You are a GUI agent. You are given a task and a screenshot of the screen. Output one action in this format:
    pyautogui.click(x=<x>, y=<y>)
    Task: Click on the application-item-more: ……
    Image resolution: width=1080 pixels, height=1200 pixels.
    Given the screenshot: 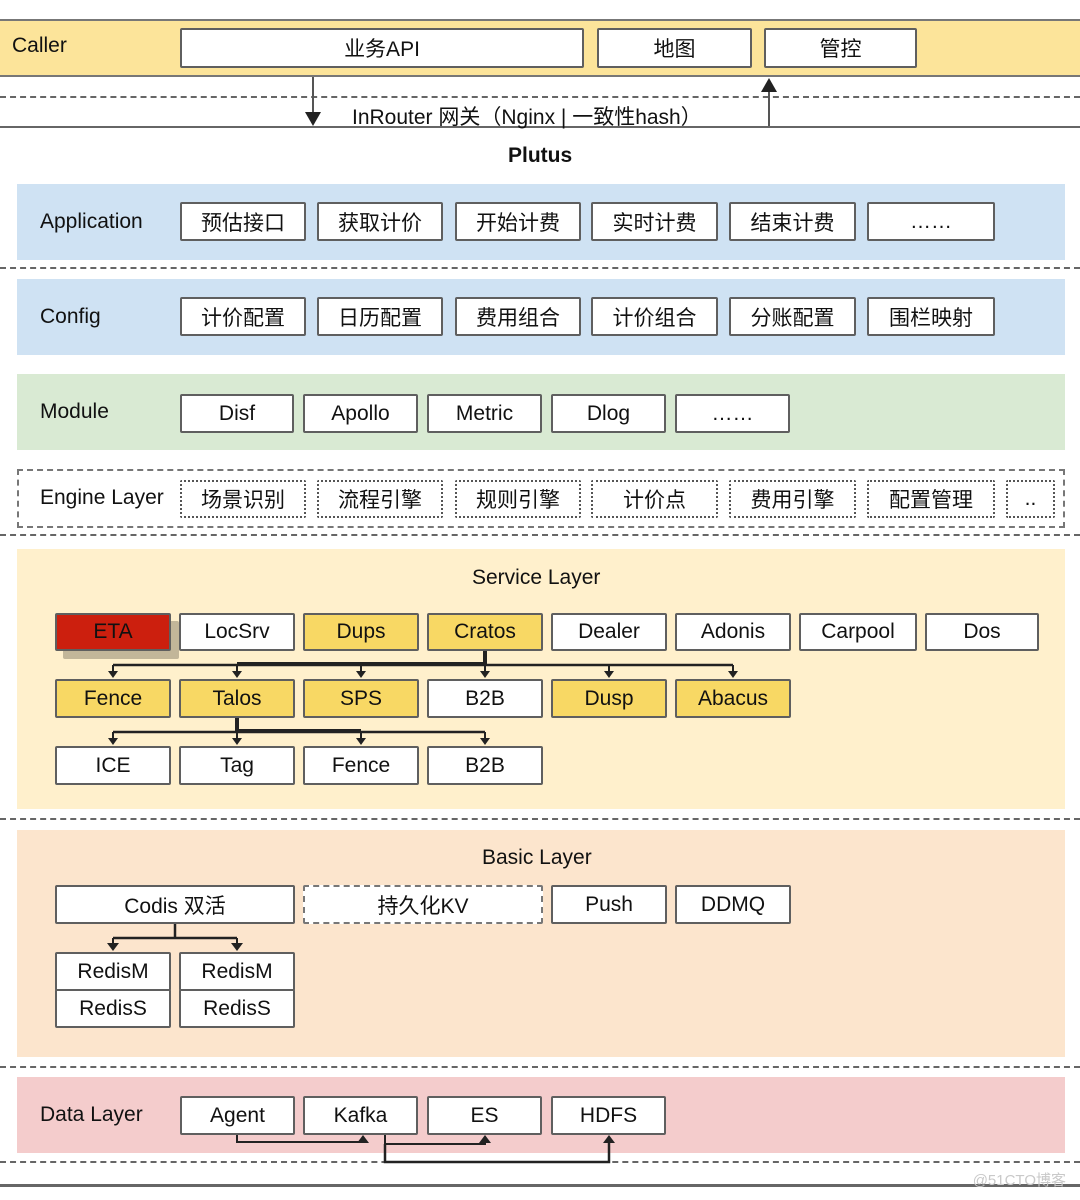 What is the action you would take?
    pyautogui.click(x=931, y=221)
    